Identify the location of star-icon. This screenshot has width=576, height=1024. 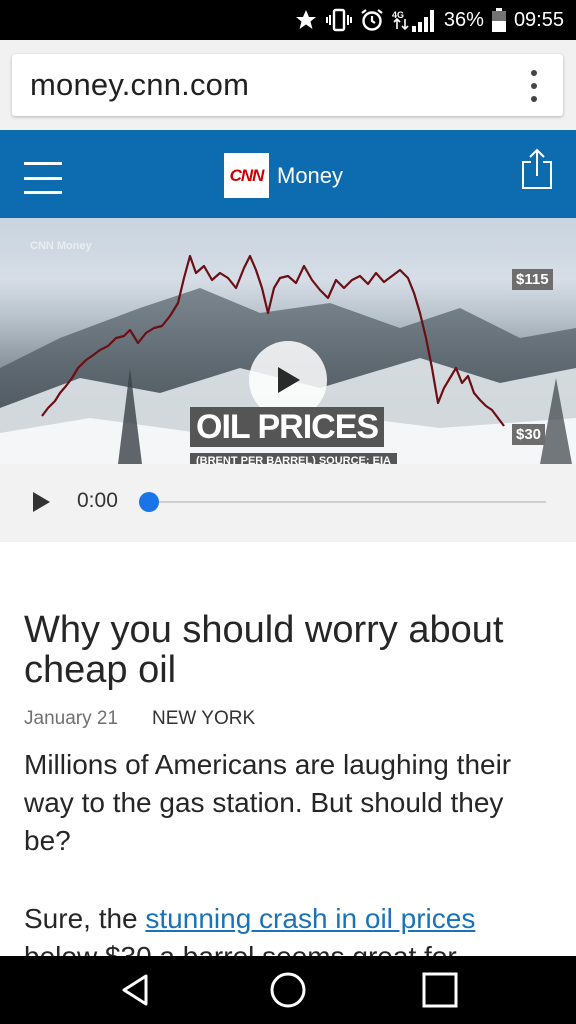
(306, 20).